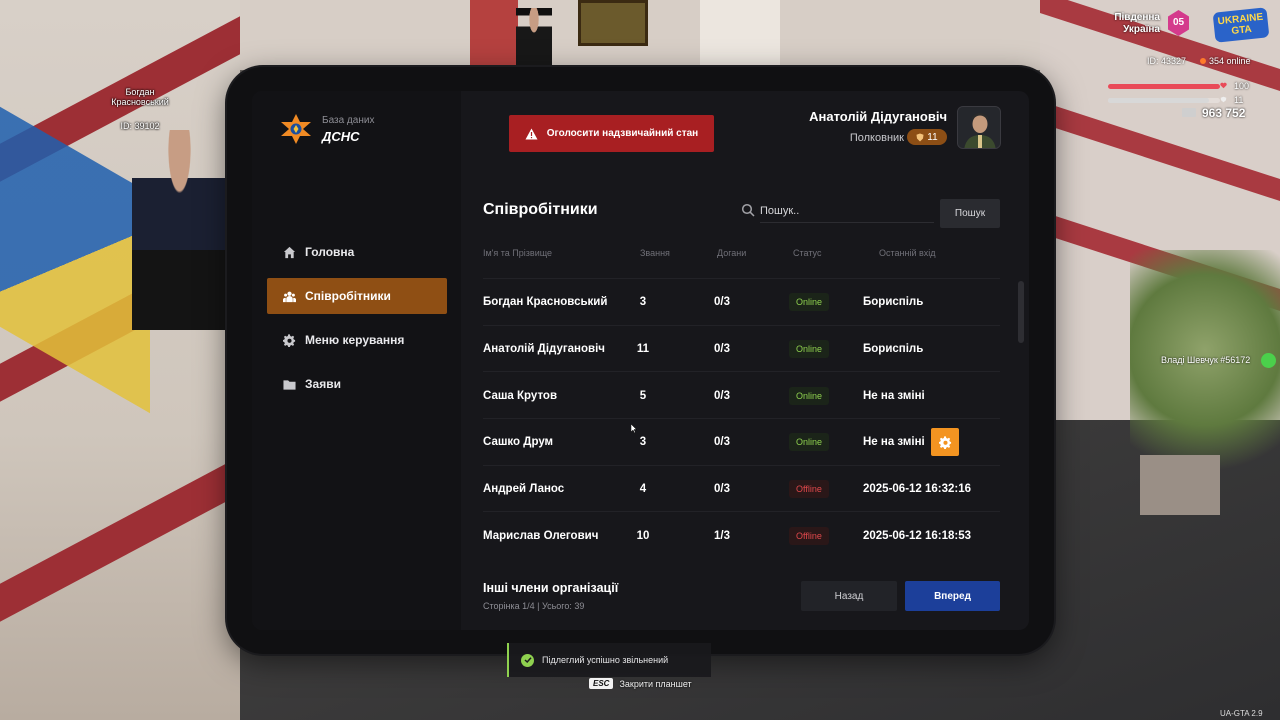 This screenshot has height=720, width=1280. What do you see at coordinates (289, 384) in the screenshot?
I see `folder-icon` at bounding box center [289, 384].